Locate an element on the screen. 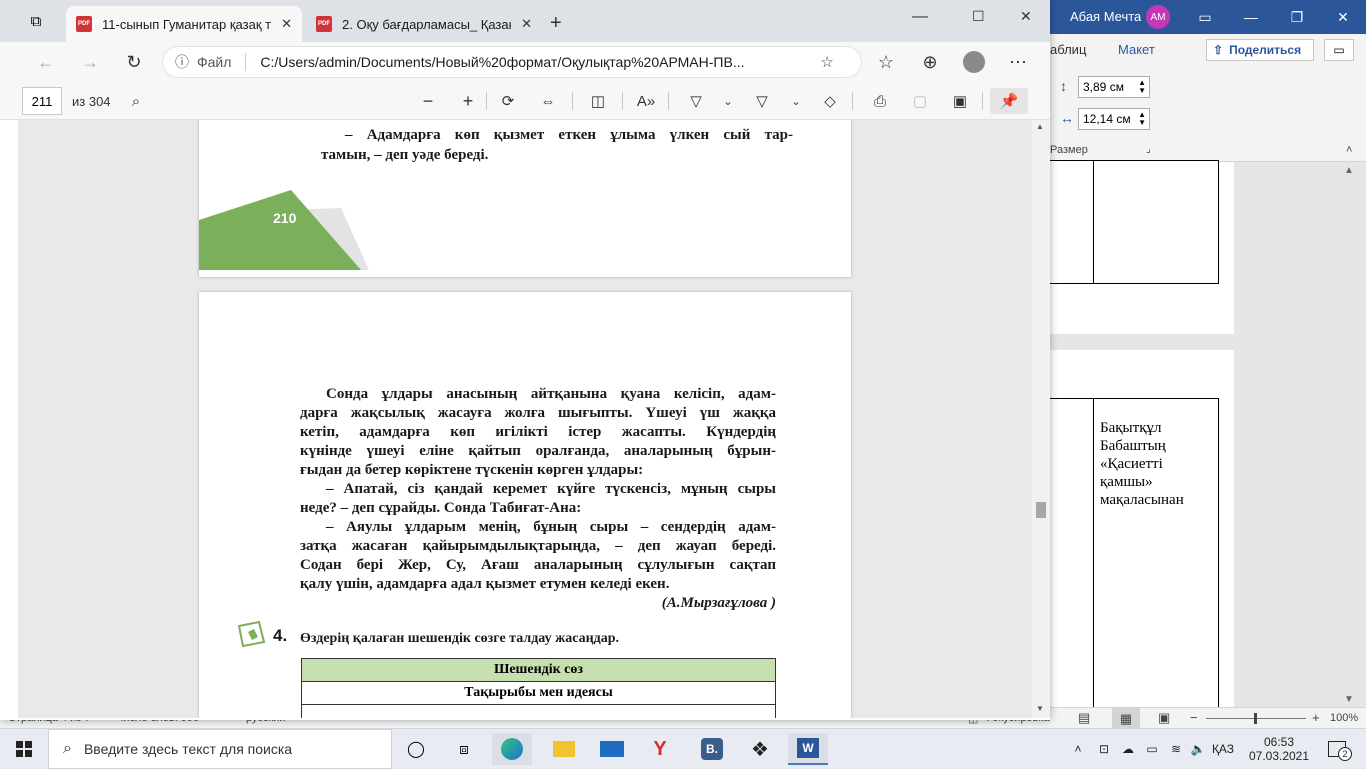 The height and width of the screenshot is (769, 1366). mail-icon is located at coordinates (612, 749).